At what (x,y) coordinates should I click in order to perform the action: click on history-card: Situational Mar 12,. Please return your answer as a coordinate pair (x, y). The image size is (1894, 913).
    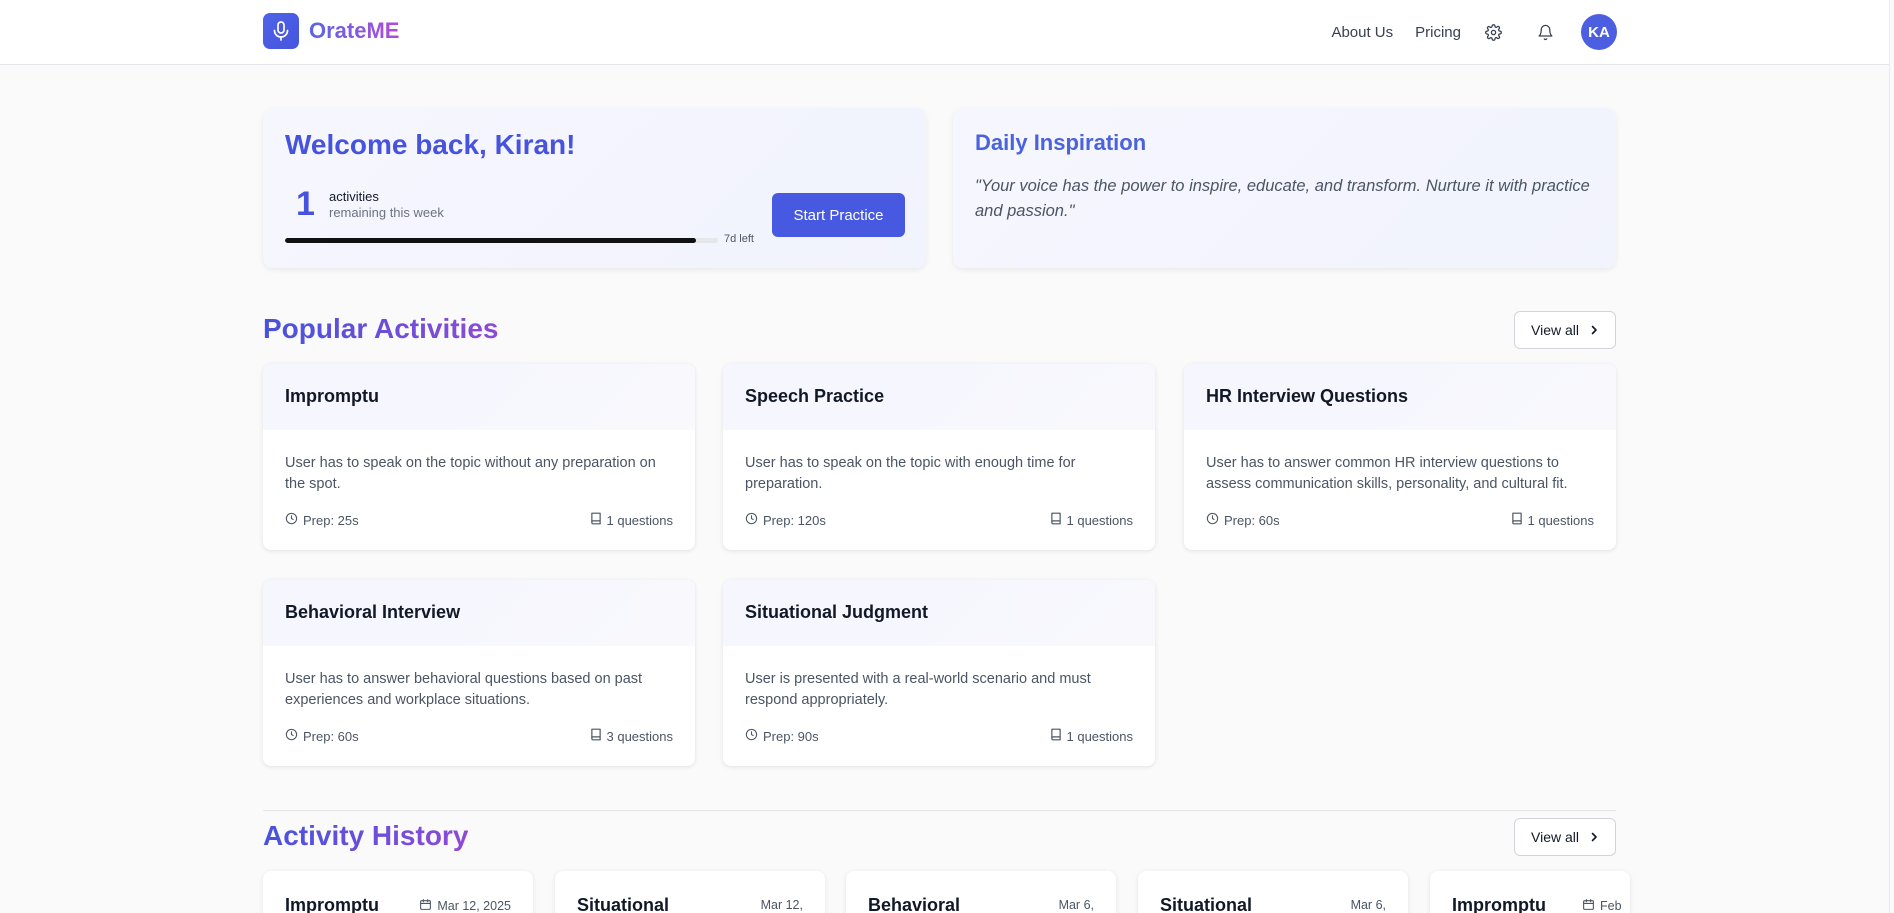
    Looking at the image, I should click on (690, 892).